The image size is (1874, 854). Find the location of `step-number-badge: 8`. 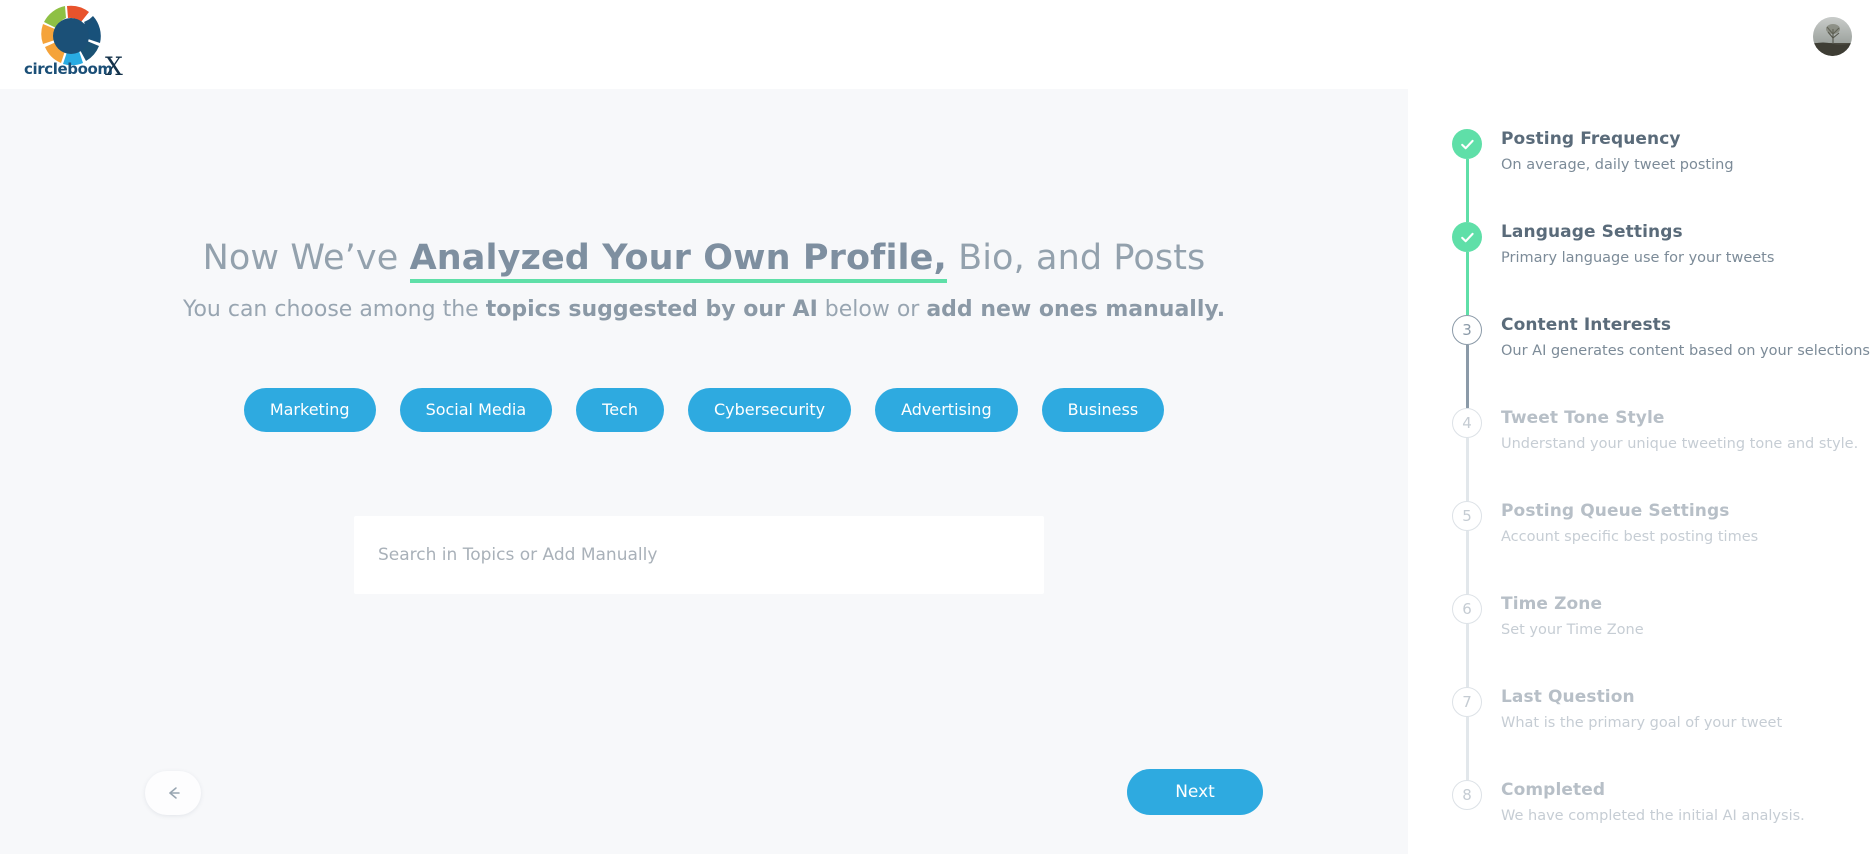

step-number-badge: 8 is located at coordinates (1467, 795).